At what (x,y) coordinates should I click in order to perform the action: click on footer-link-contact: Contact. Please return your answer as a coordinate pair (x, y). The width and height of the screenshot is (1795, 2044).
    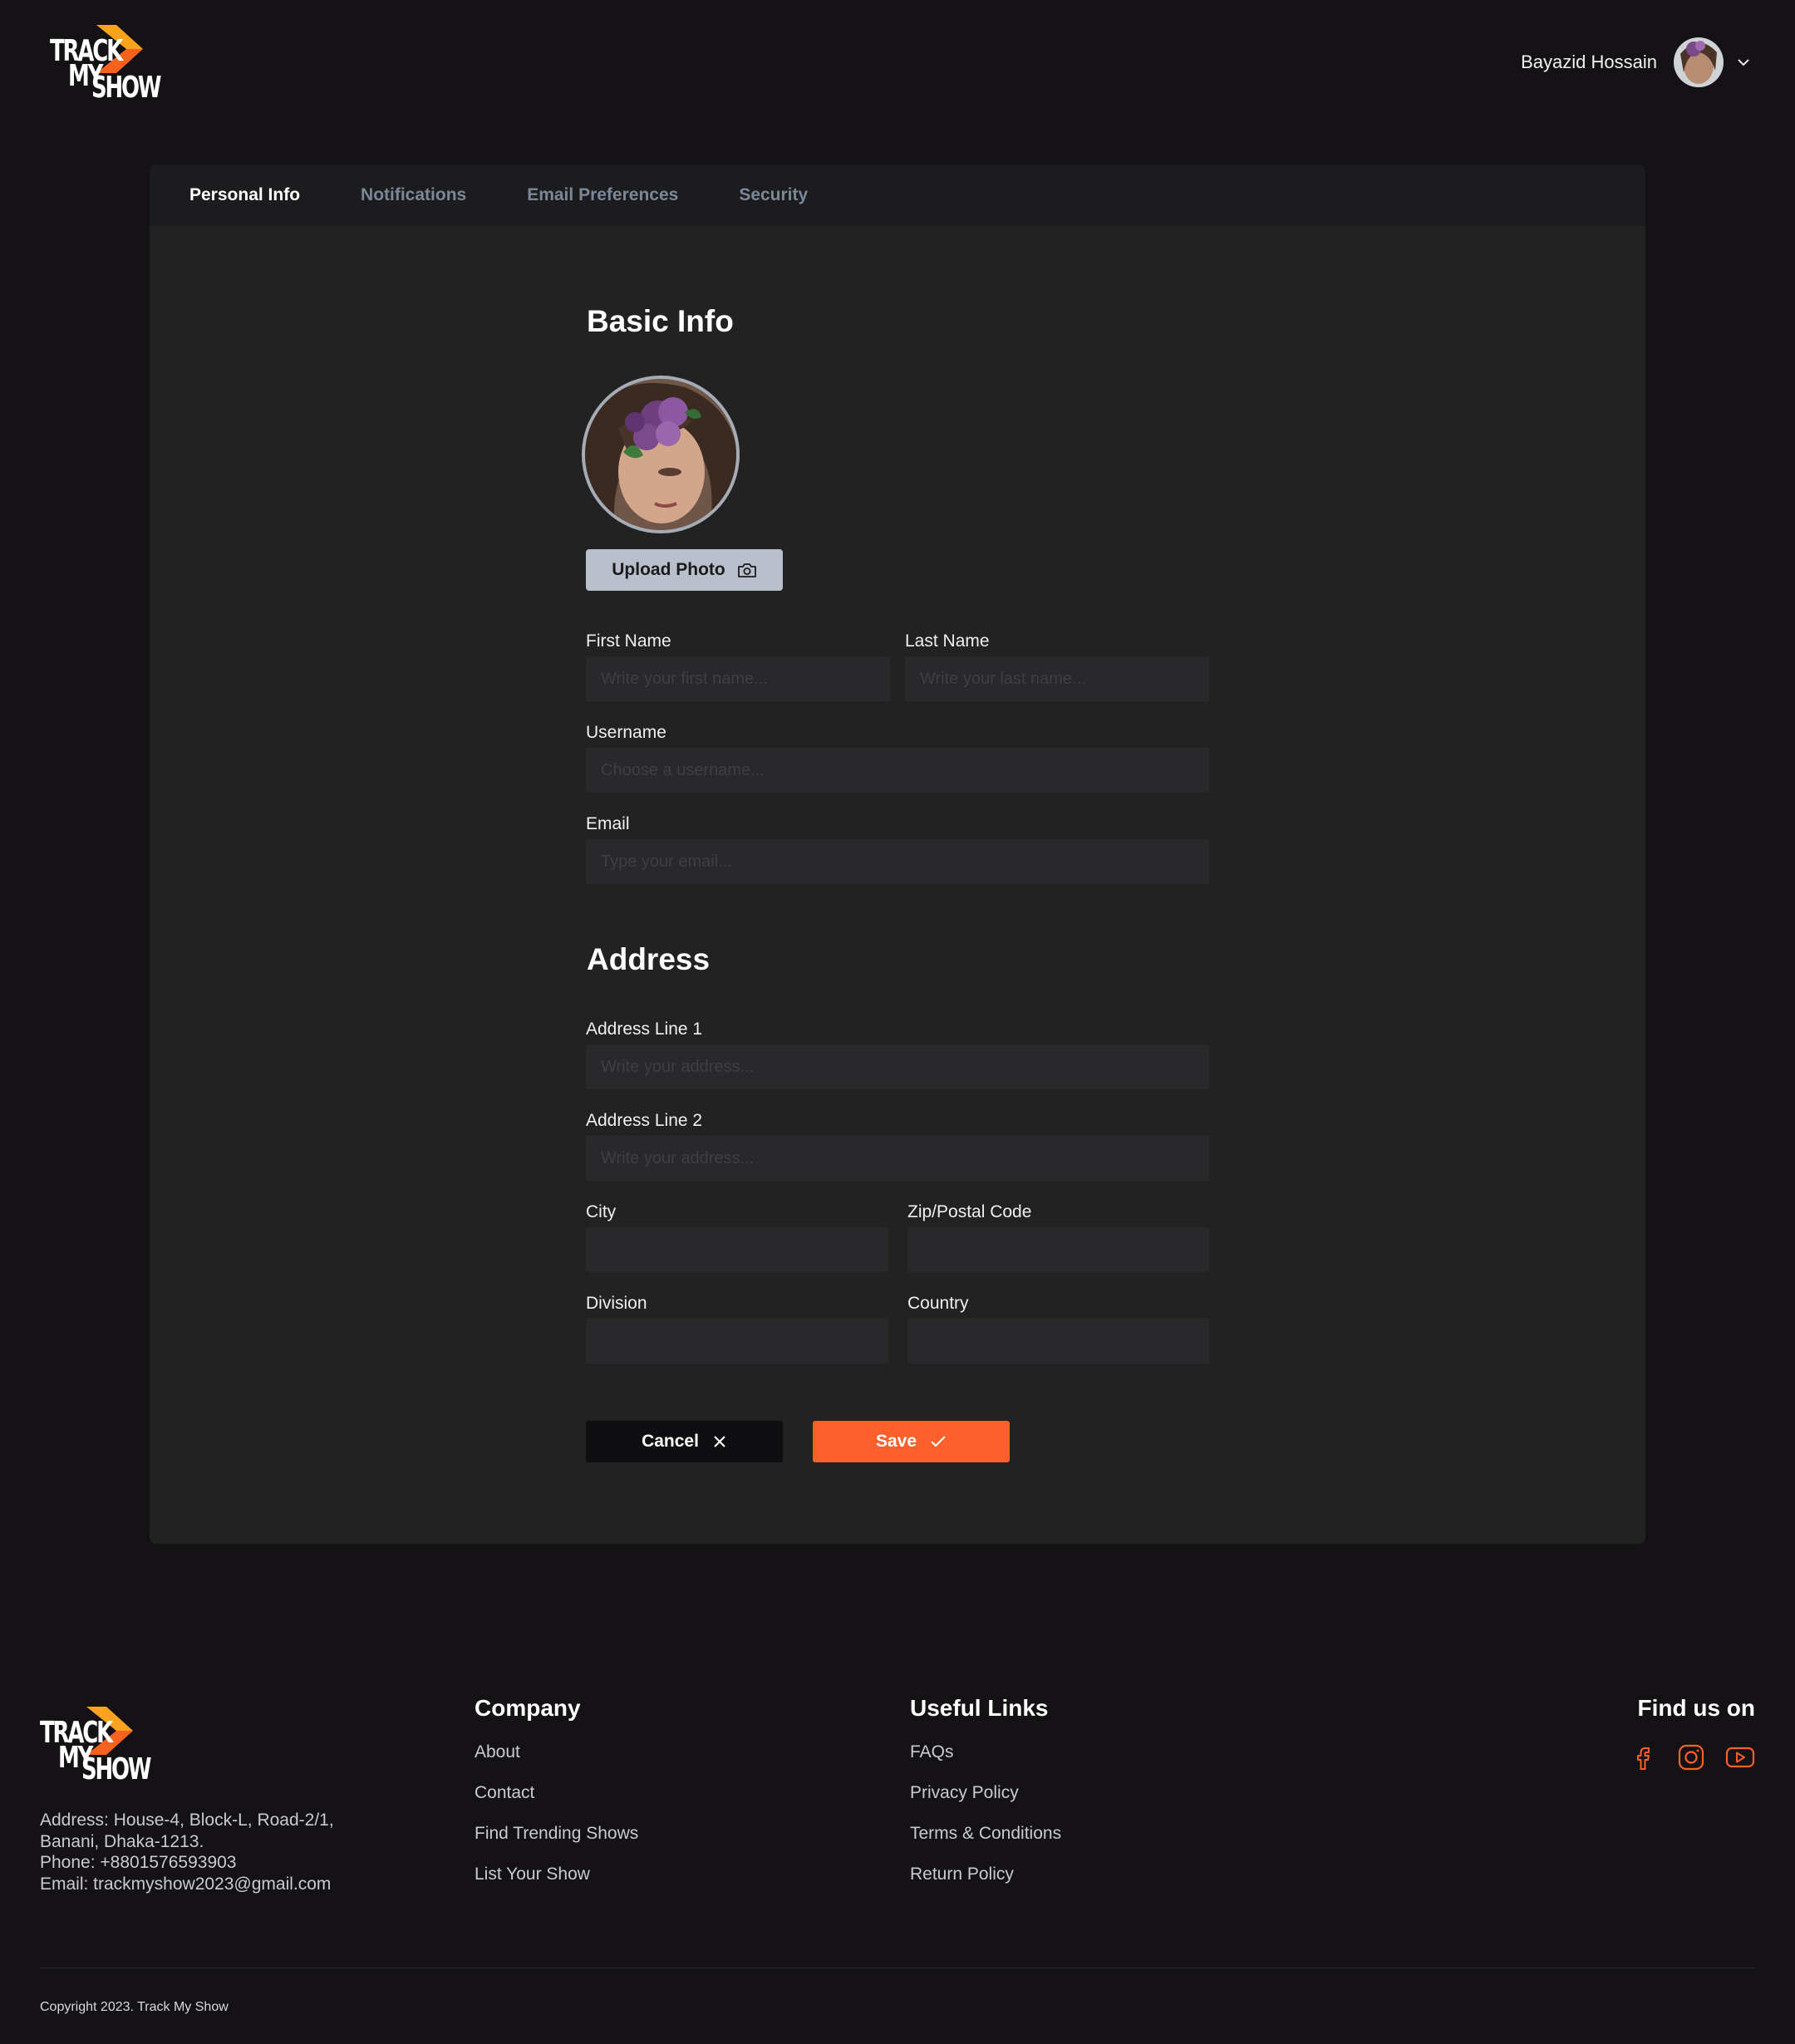
    Looking at the image, I should click on (556, 1801).